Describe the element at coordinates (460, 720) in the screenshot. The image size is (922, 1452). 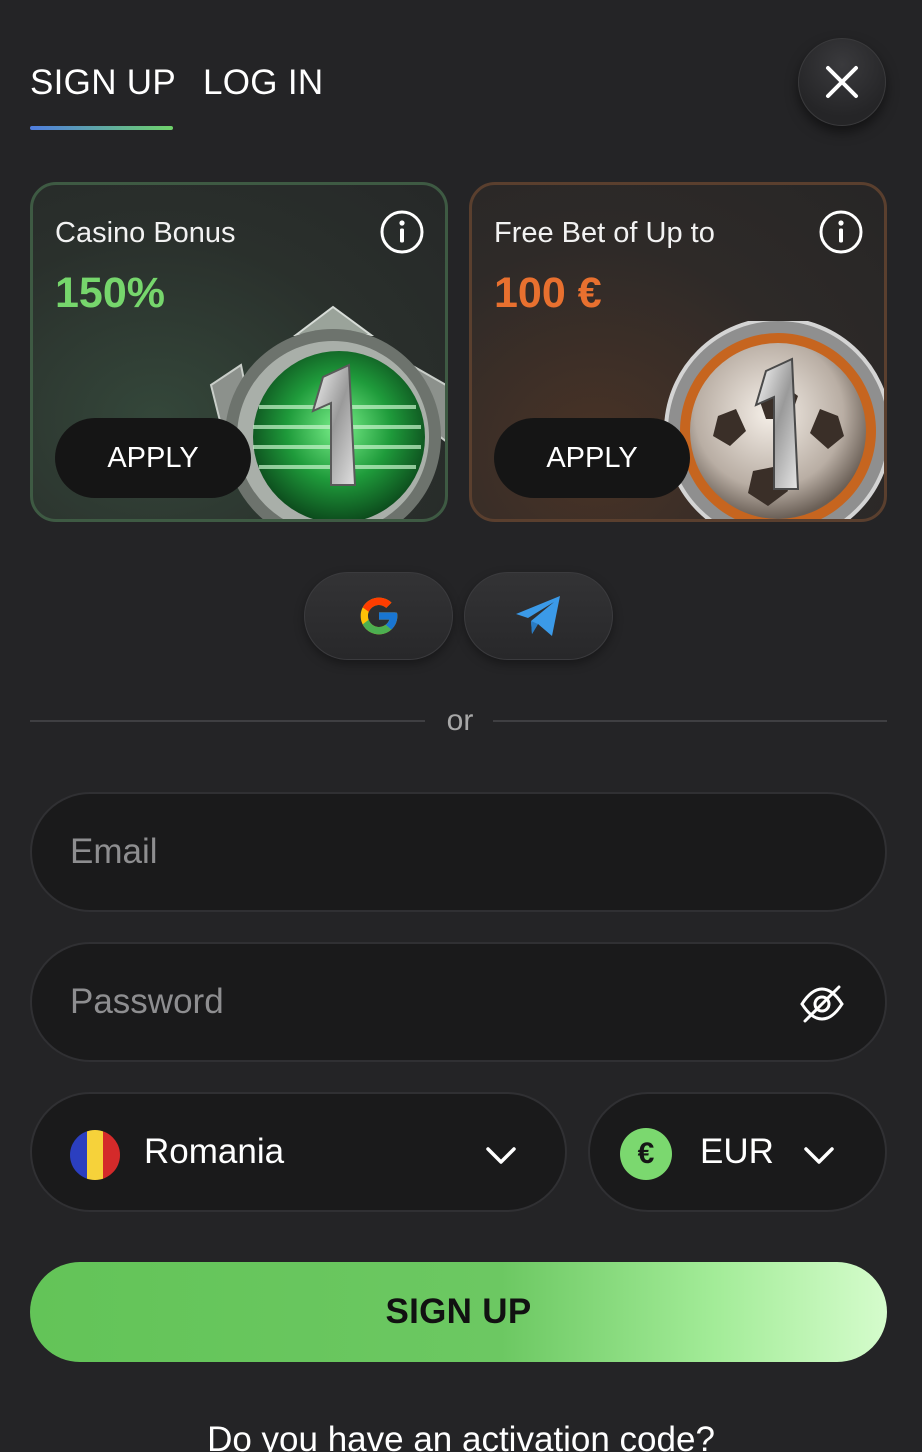
I see `divider-text: or` at that location.